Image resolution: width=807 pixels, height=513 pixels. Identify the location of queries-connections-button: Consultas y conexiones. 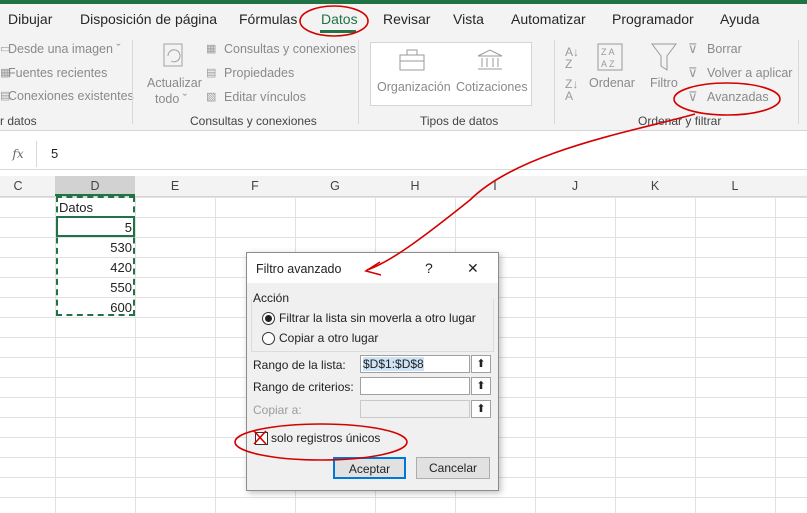
(290, 49).